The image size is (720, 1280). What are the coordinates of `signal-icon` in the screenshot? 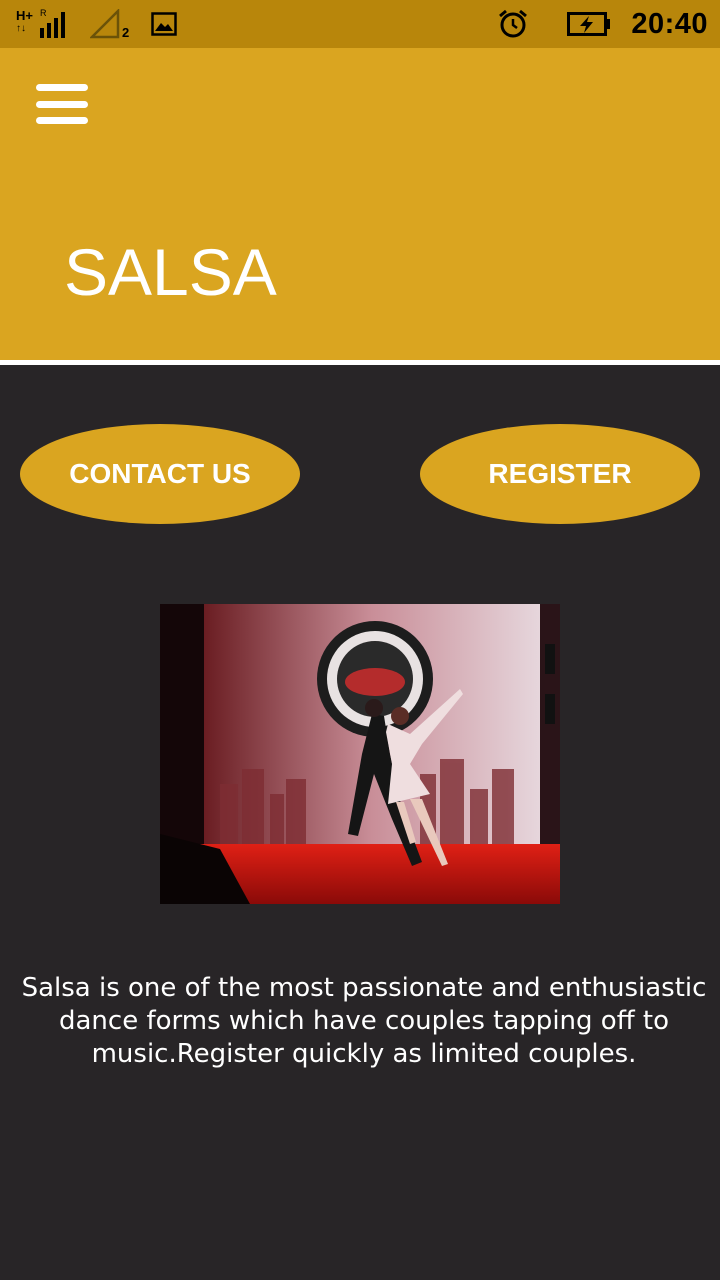 It's located at (52, 25).